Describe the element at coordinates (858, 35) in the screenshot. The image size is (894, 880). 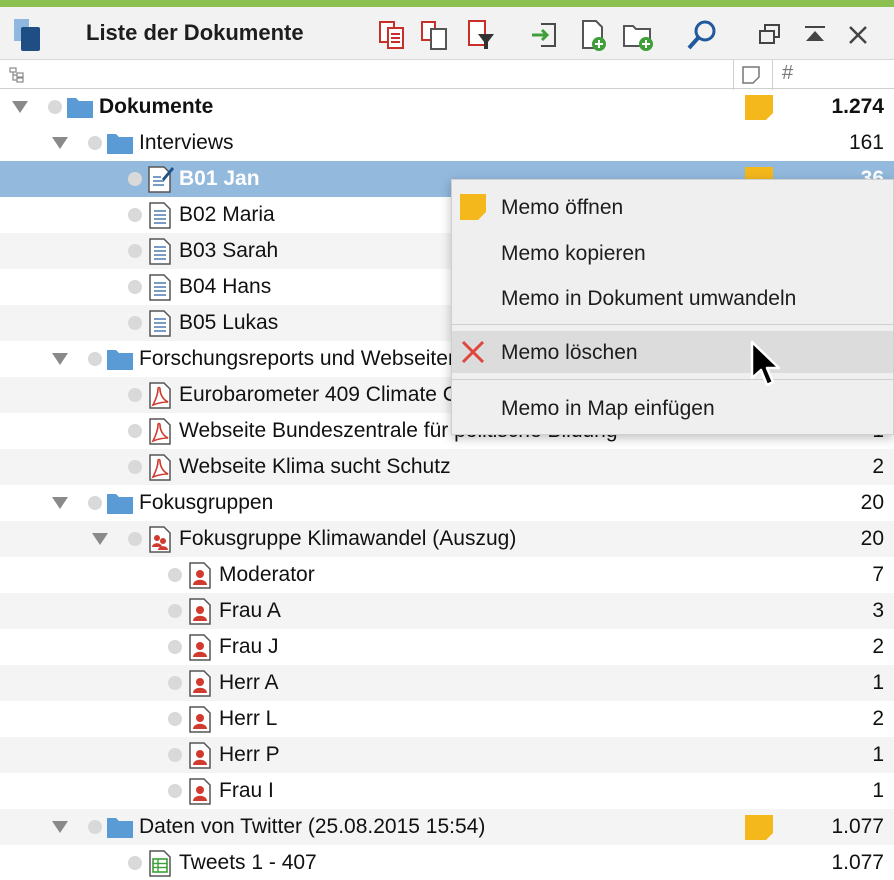
I see `close-button` at that location.